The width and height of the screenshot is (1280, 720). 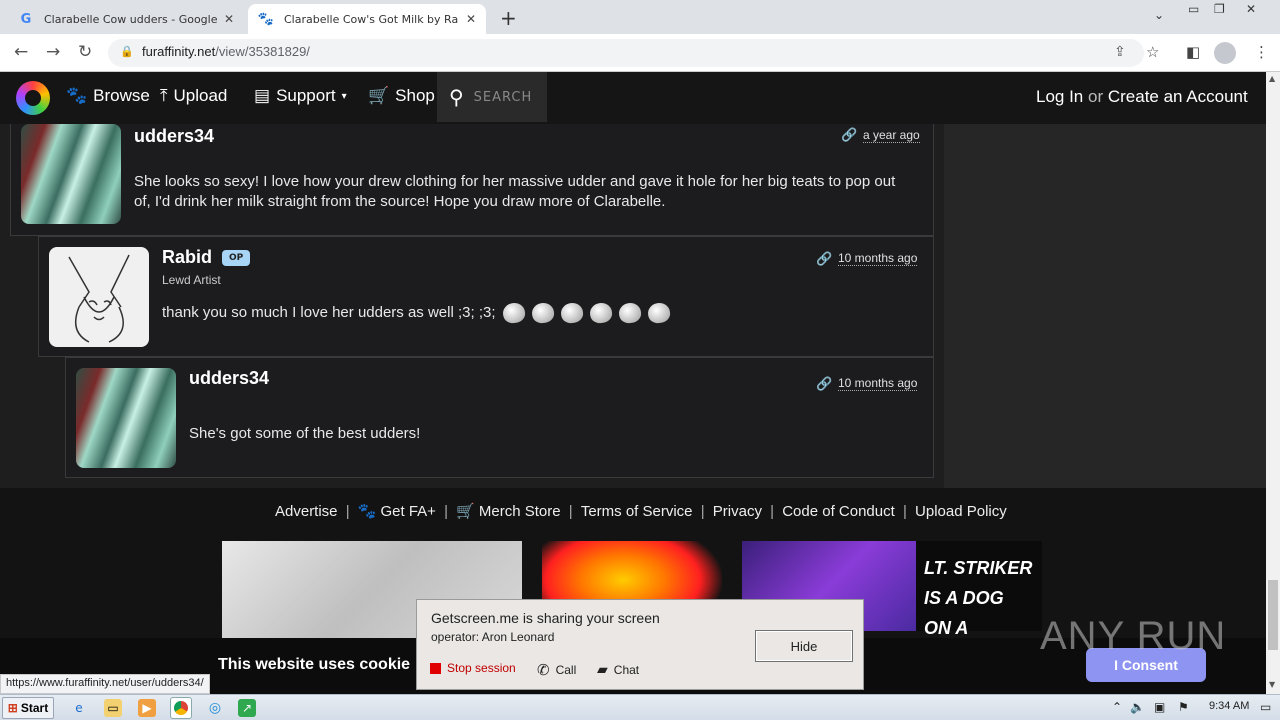 What do you see at coordinates (12, 708) in the screenshot?
I see `windows-logo-icon: ⊞` at bounding box center [12, 708].